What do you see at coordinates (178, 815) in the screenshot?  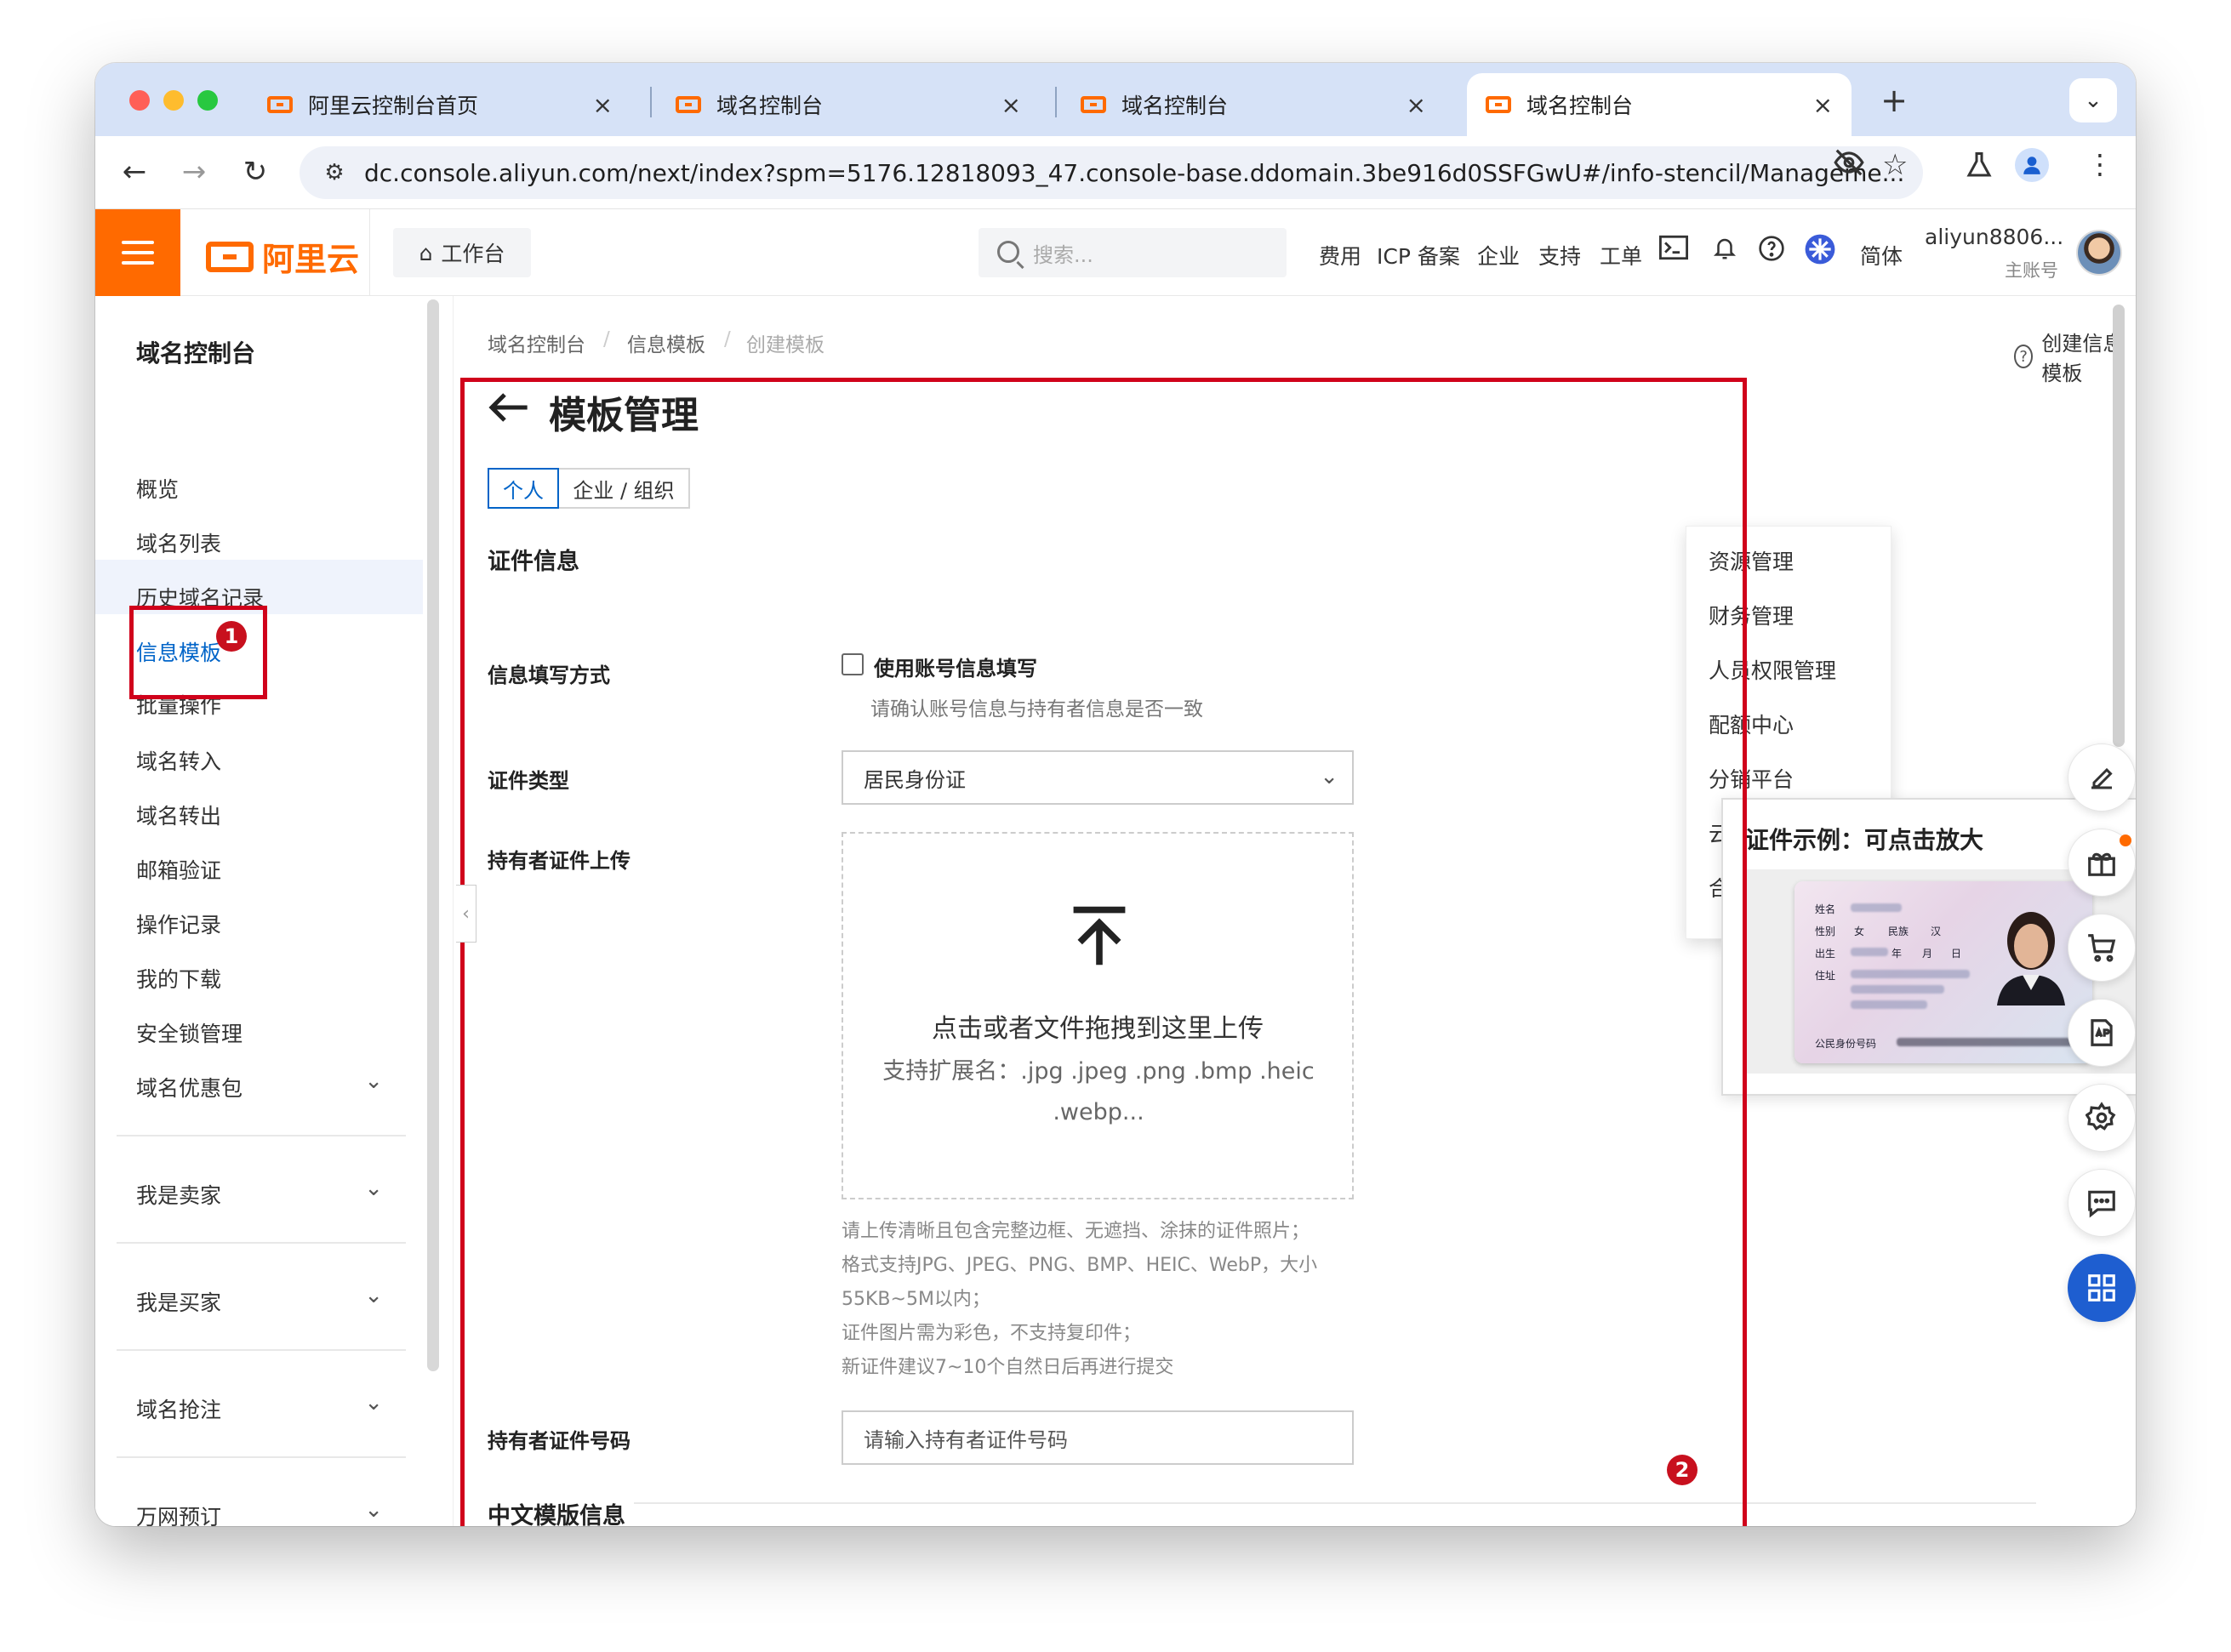 I see `sidebar-item-transfer-out: 域名转出` at bounding box center [178, 815].